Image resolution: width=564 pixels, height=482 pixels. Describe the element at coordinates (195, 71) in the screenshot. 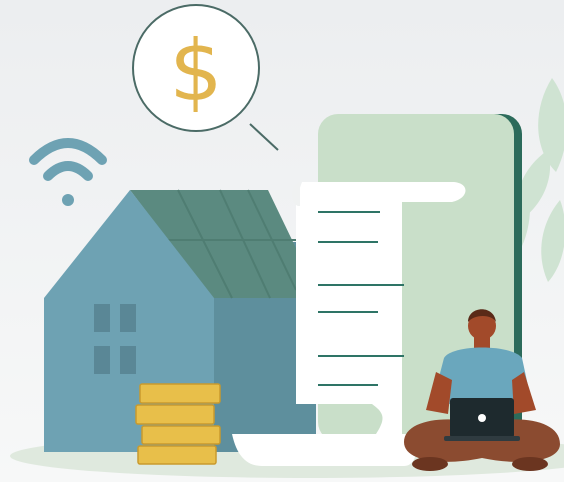

I see `dollar-symbol: $` at that location.